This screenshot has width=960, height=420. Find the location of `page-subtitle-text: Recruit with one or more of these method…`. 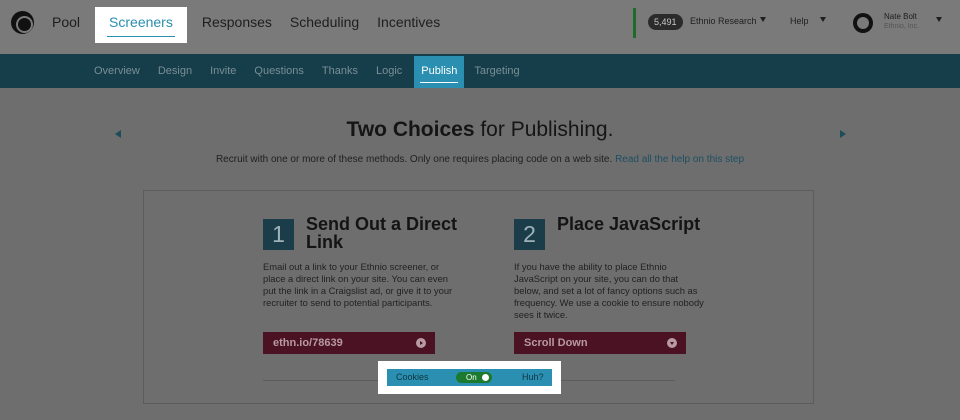

page-subtitle-text: Recruit with one or more of these method… is located at coordinates (414, 159).